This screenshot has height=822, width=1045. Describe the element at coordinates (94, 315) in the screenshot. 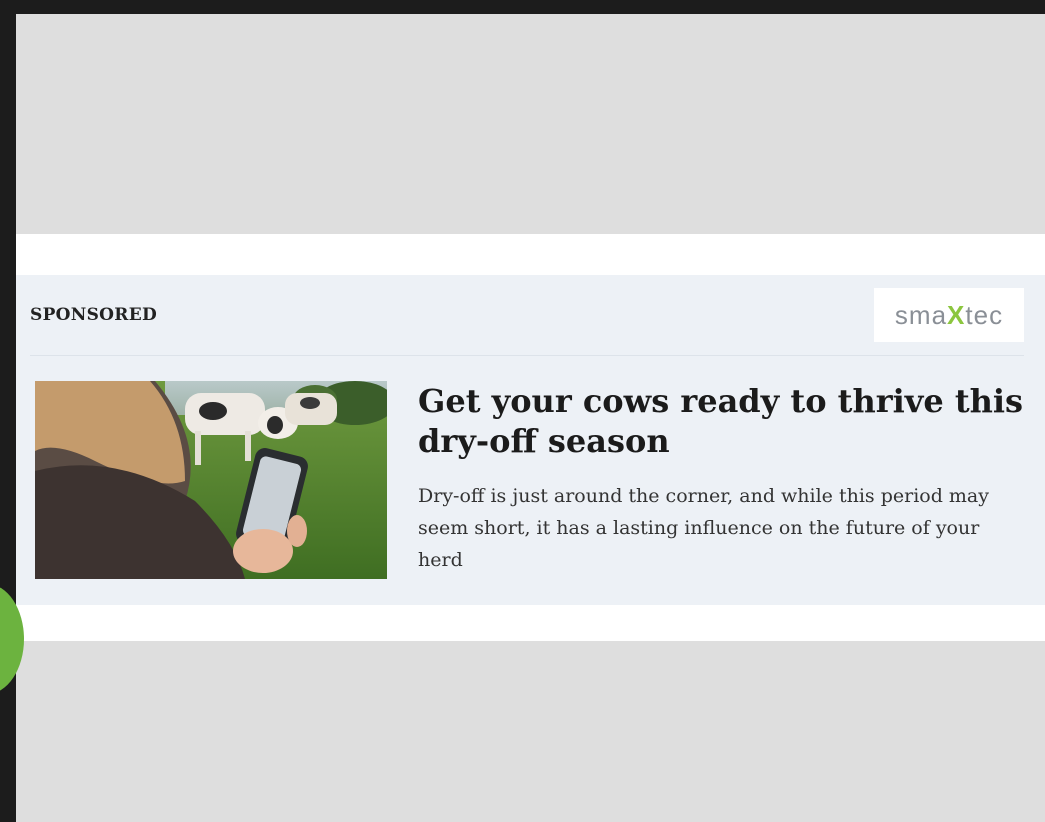

I see `sponsored-label: SPONSORED` at that location.